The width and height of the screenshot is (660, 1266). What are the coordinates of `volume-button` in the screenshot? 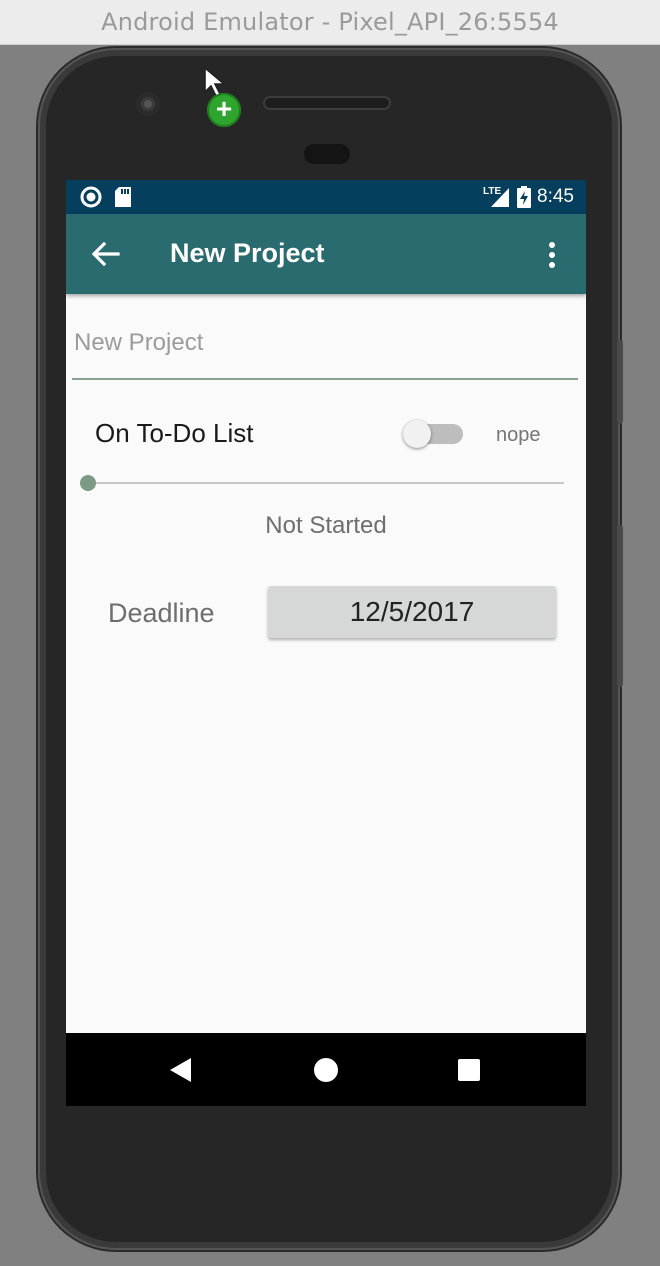 It's located at (620, 606).